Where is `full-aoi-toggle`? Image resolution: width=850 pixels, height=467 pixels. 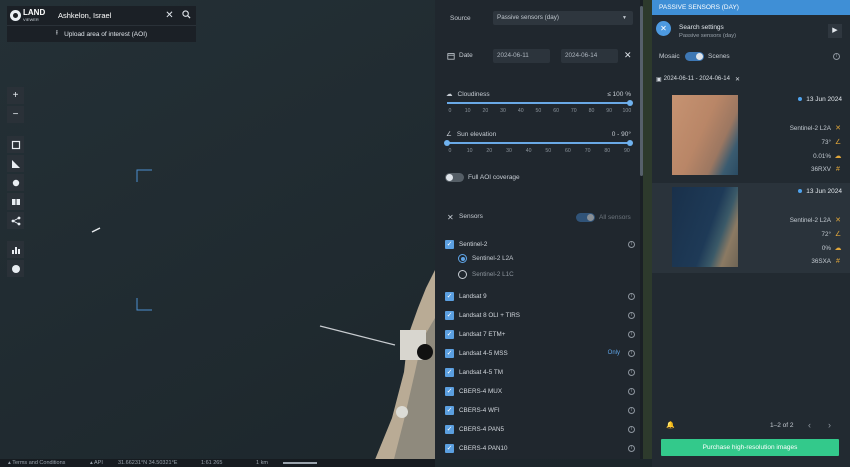
full-aoi-toggle is located at coordinates (454, 177).